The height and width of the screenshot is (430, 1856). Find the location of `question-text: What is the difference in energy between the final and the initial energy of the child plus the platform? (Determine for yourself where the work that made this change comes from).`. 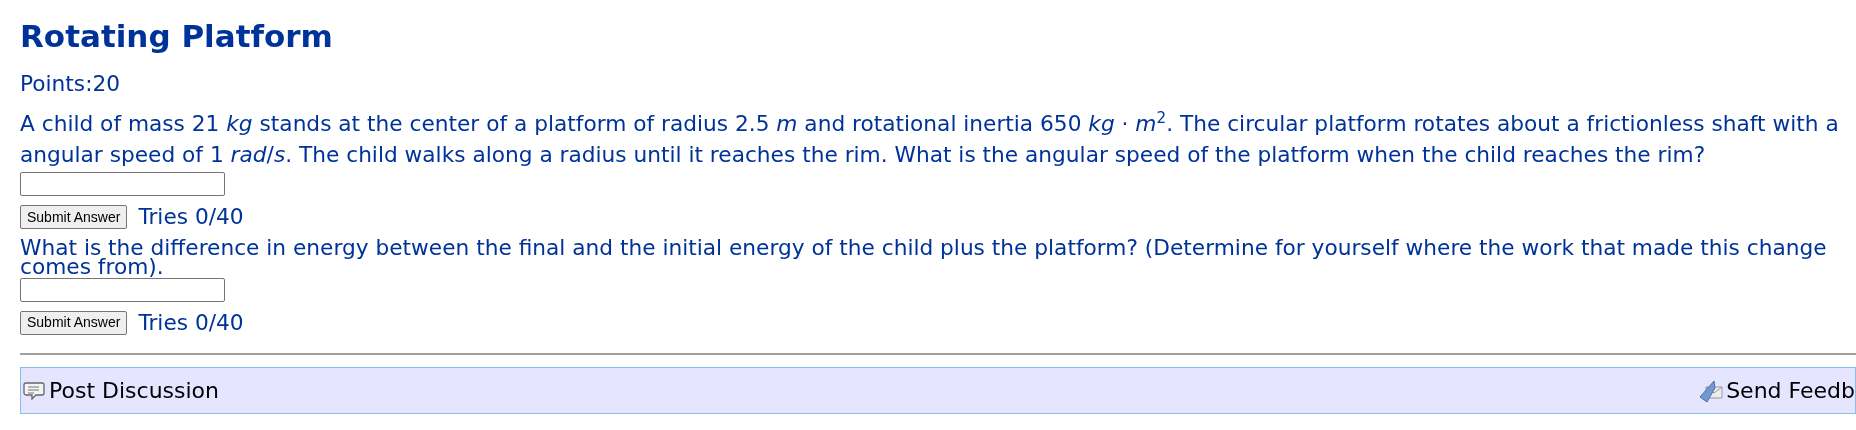

question-text: What is the difference in energy between the final and the initial energy of the child plus the platform? (Determine for yourself where the work that made this change comes from). is located at coordinates (923, 256).